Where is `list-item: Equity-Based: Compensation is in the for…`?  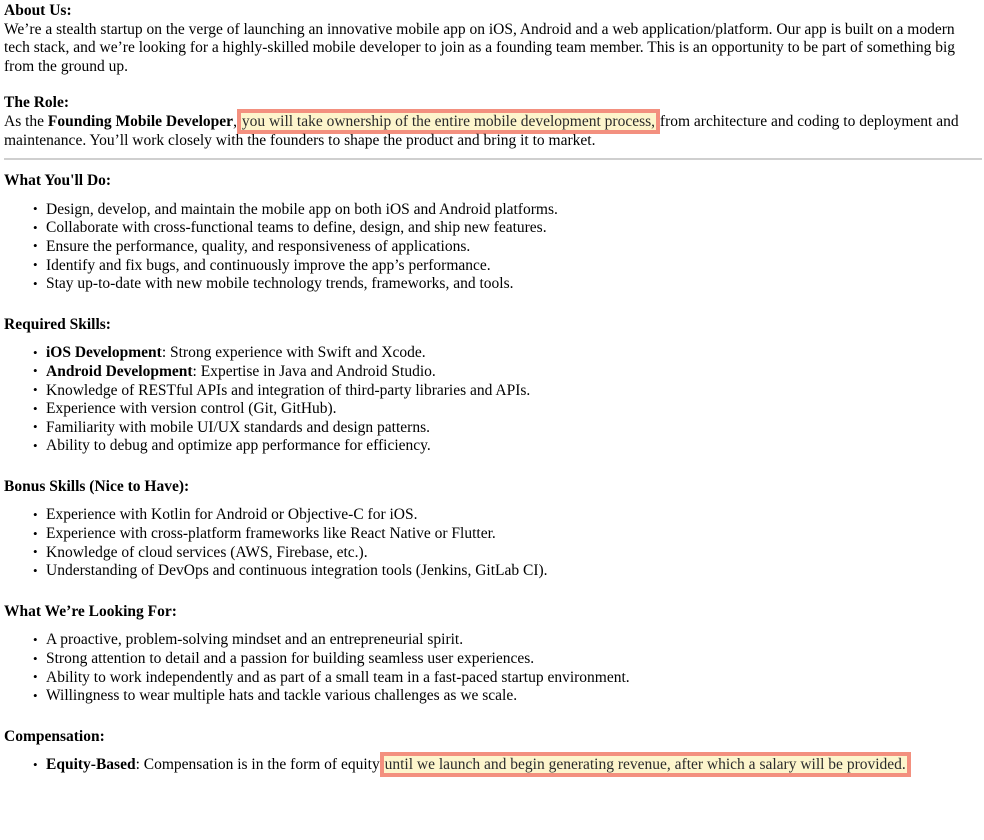 list-item: Equity-Based: Compensation is in the for… is located at coordinates (498, 765).